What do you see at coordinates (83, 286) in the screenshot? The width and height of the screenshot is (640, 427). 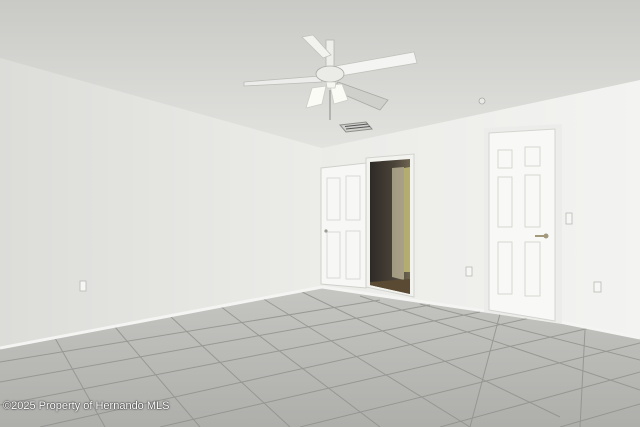 I see `wall-outlet-left` at bounding box center [83, 286].